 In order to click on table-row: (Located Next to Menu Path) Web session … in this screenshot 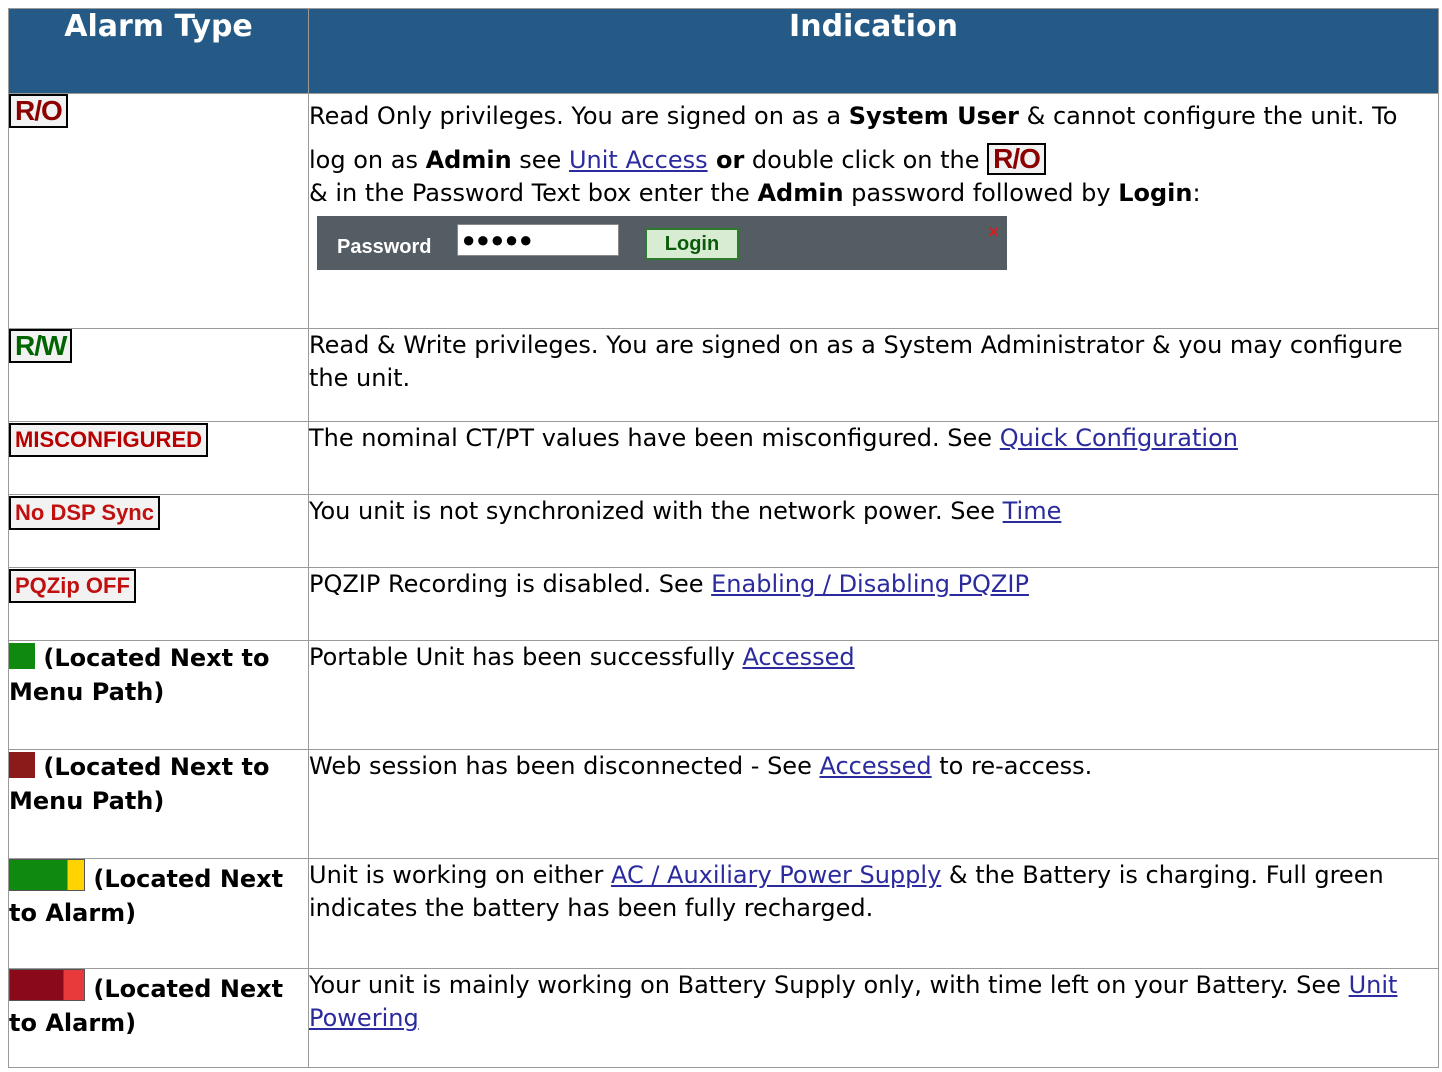, I will do `click(723, 804)`.